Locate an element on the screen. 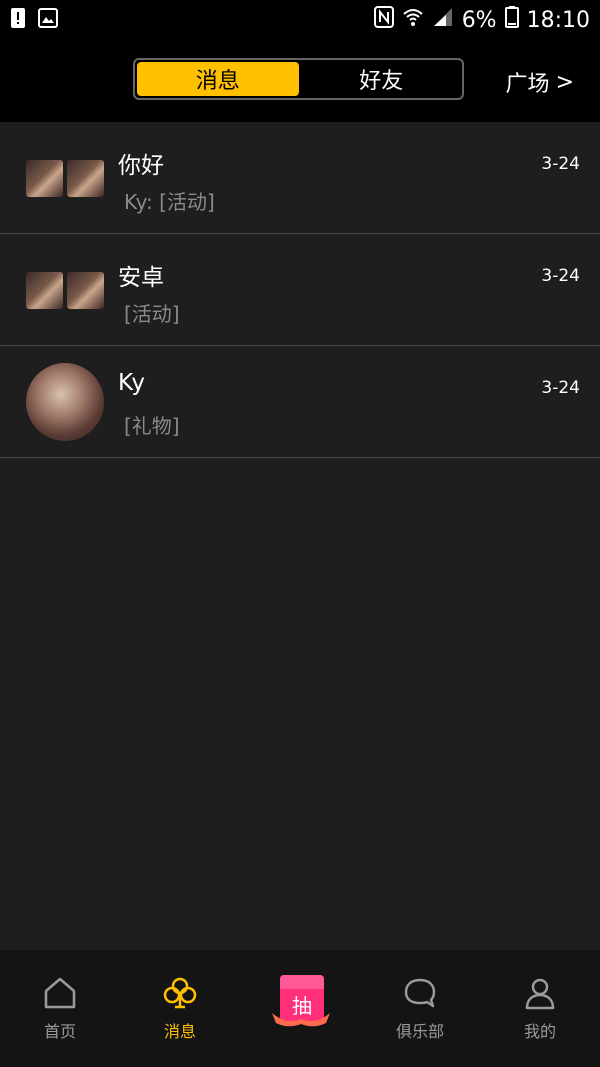 This screenshot has height=1067, width=600. tab-messages: 消息 is located at coordinates (218, 79).